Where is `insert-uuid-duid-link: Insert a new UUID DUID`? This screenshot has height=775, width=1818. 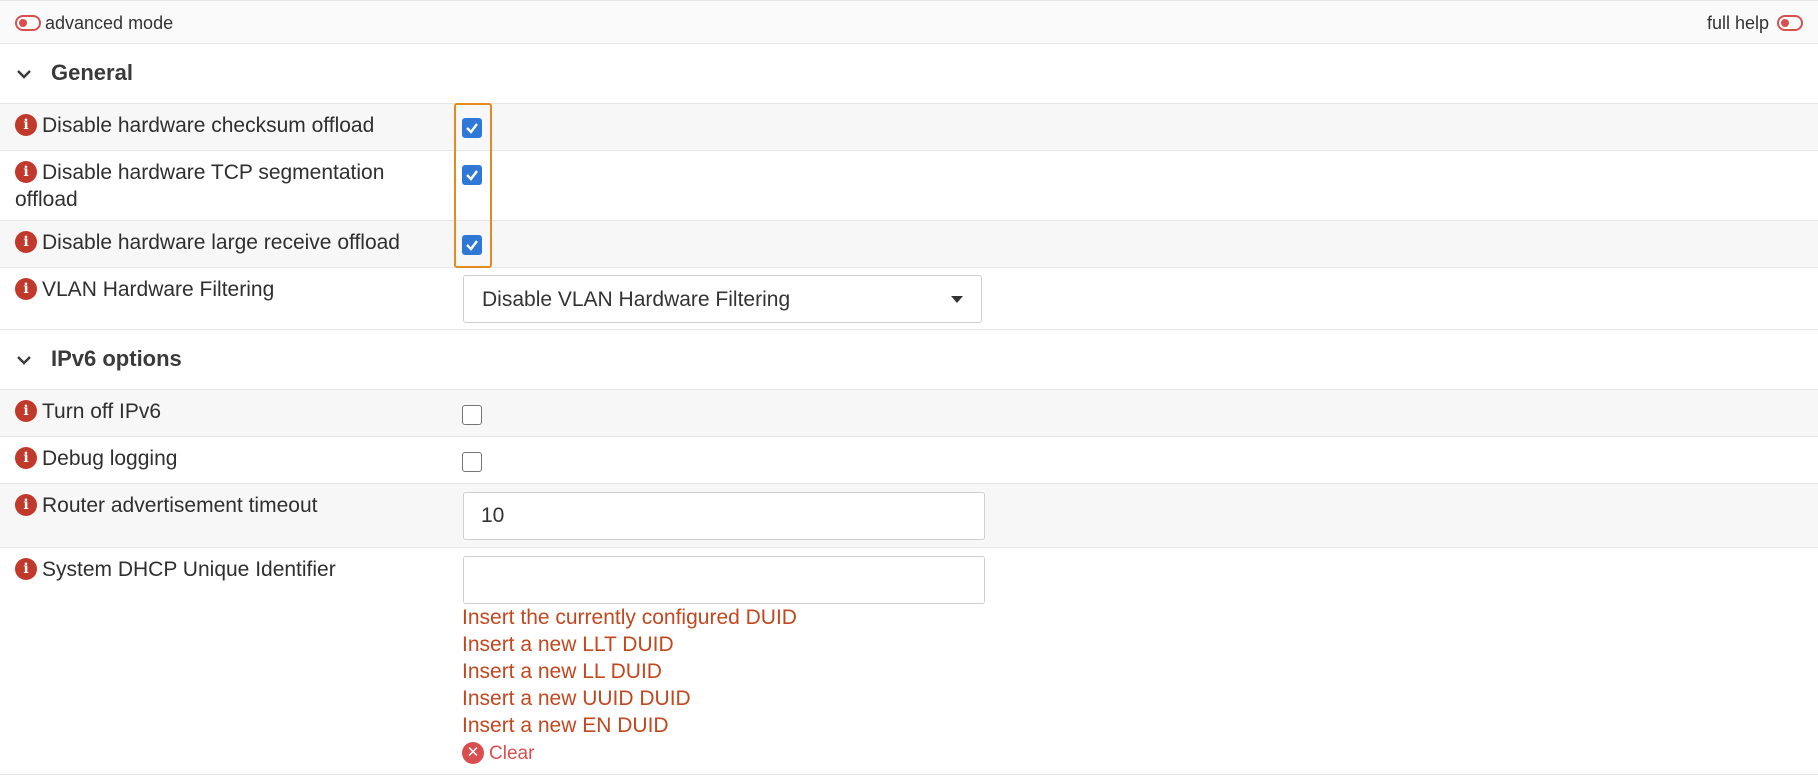 insert-uuid-duid-link: Insert a new UUID DUID is located at coordinates (576, 699).